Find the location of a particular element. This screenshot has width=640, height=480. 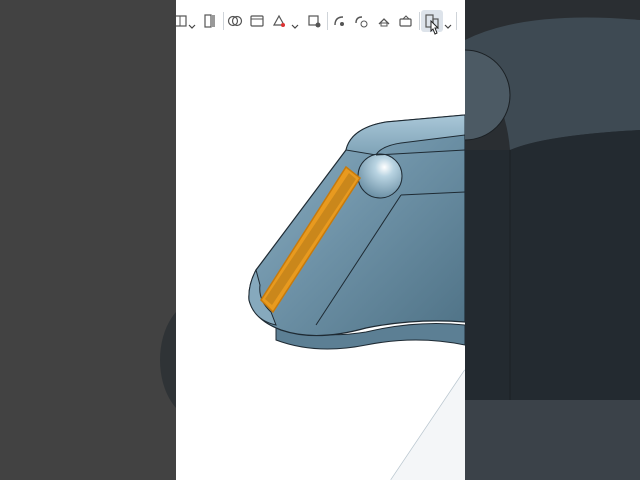

measure-icon is located at coordinates (339, 21).